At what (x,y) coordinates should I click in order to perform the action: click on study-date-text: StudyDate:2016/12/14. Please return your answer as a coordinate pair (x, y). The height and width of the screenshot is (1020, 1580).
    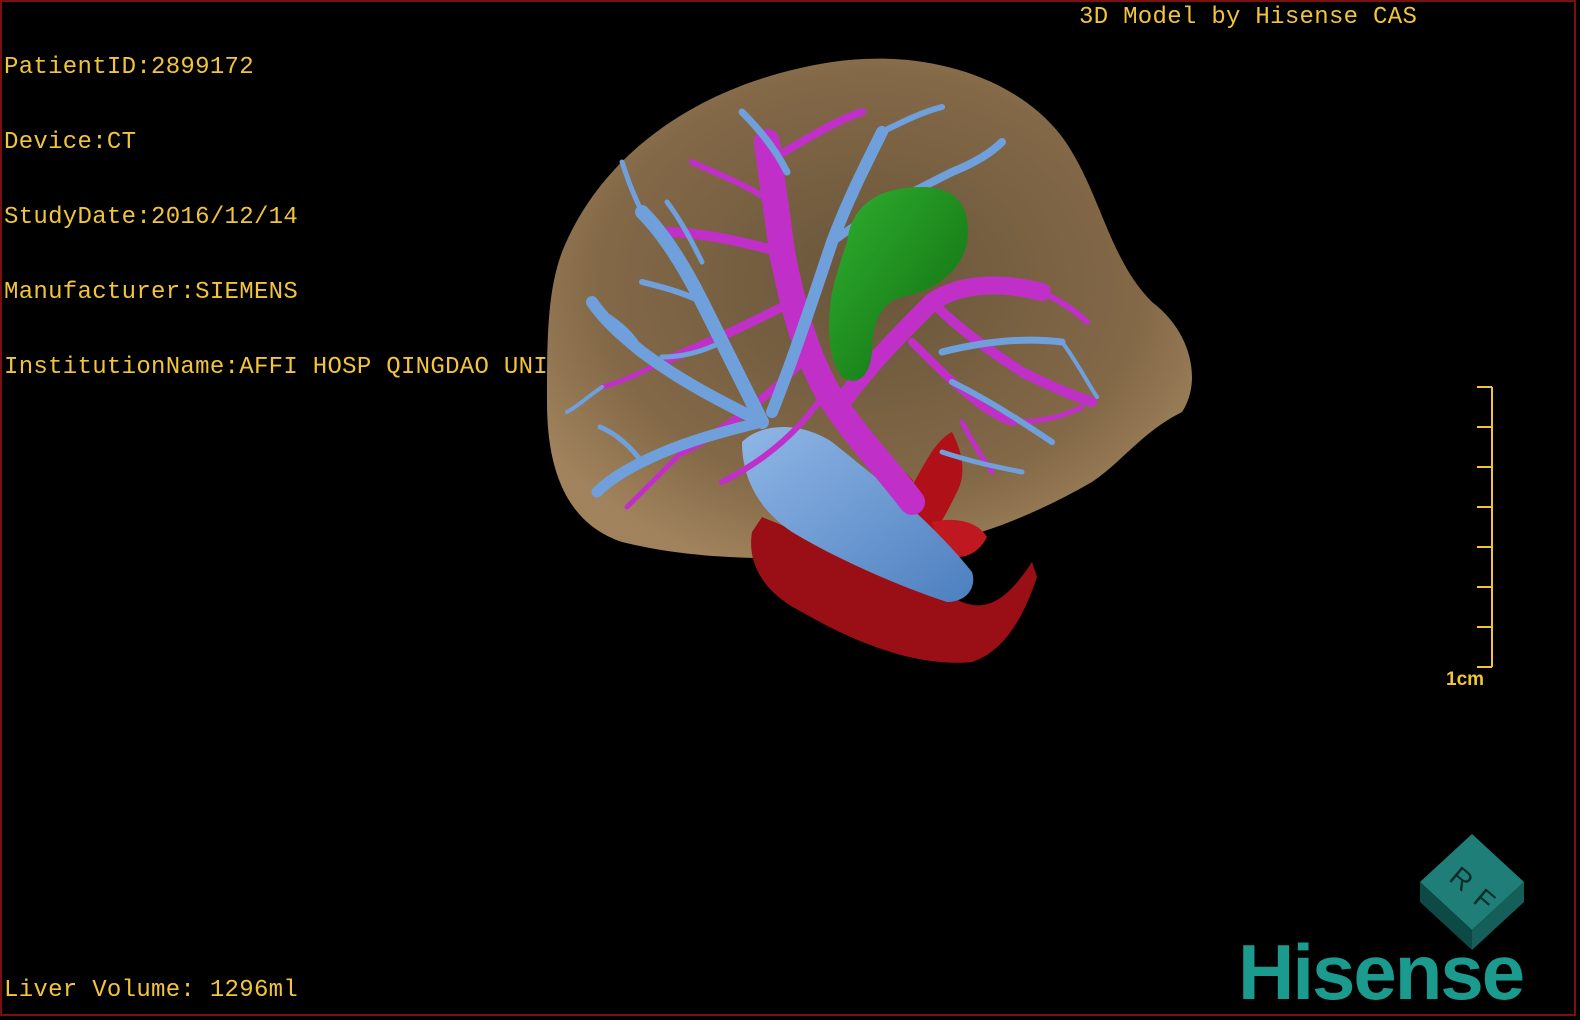
    Looking at the image, I should click on (151, 217).